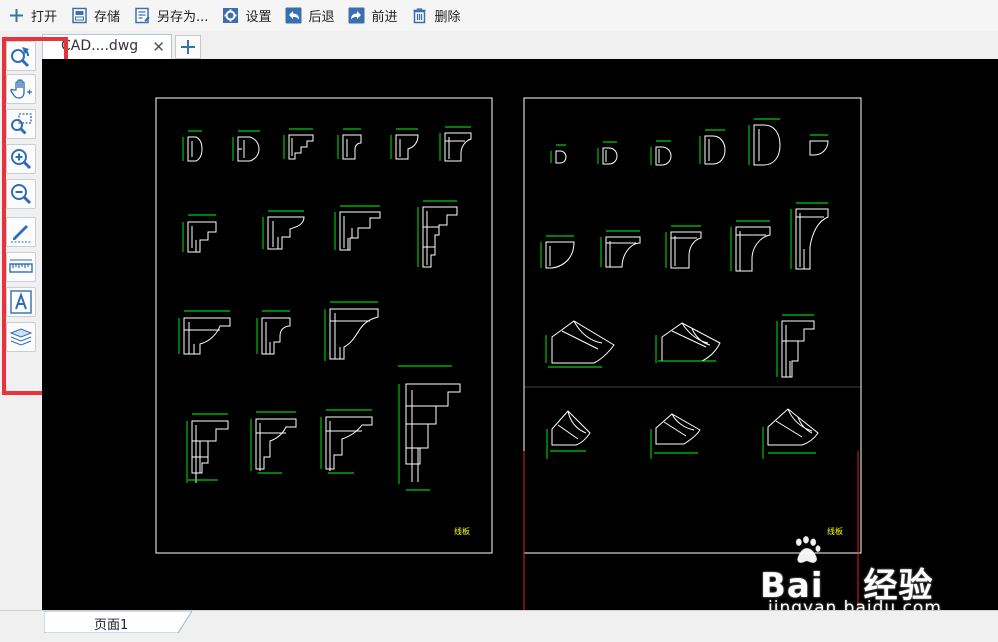 The image size is (998, 642). I want to click on zoom-extents-button, so click(21, 56).